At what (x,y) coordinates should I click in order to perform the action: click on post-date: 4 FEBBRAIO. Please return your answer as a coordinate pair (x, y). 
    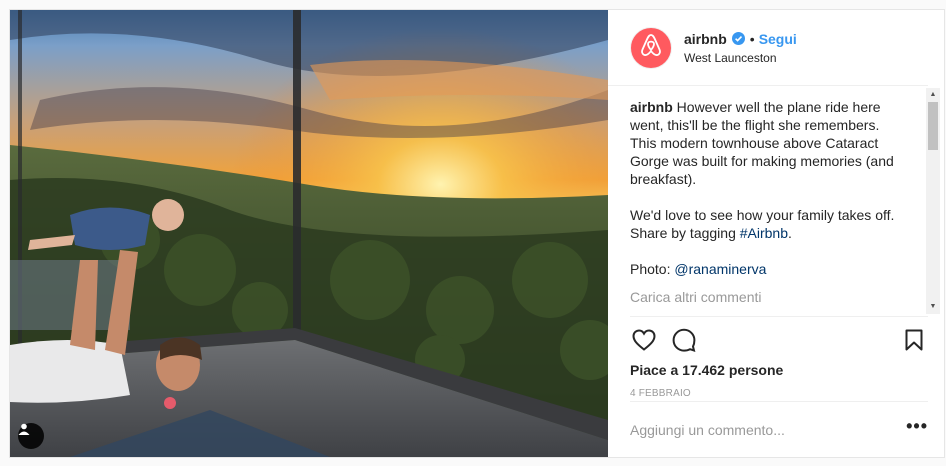
    Looking at the image, I should click on (779, 393).